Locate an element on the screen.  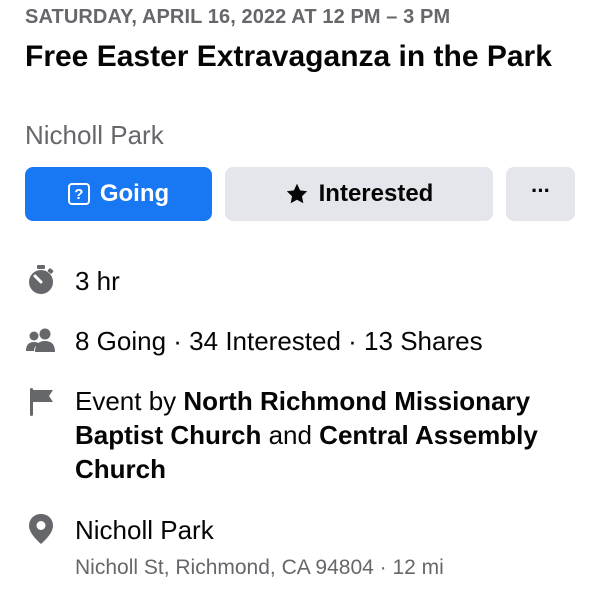
more-dots-icon: ··· is located at coordinates (541, 190).